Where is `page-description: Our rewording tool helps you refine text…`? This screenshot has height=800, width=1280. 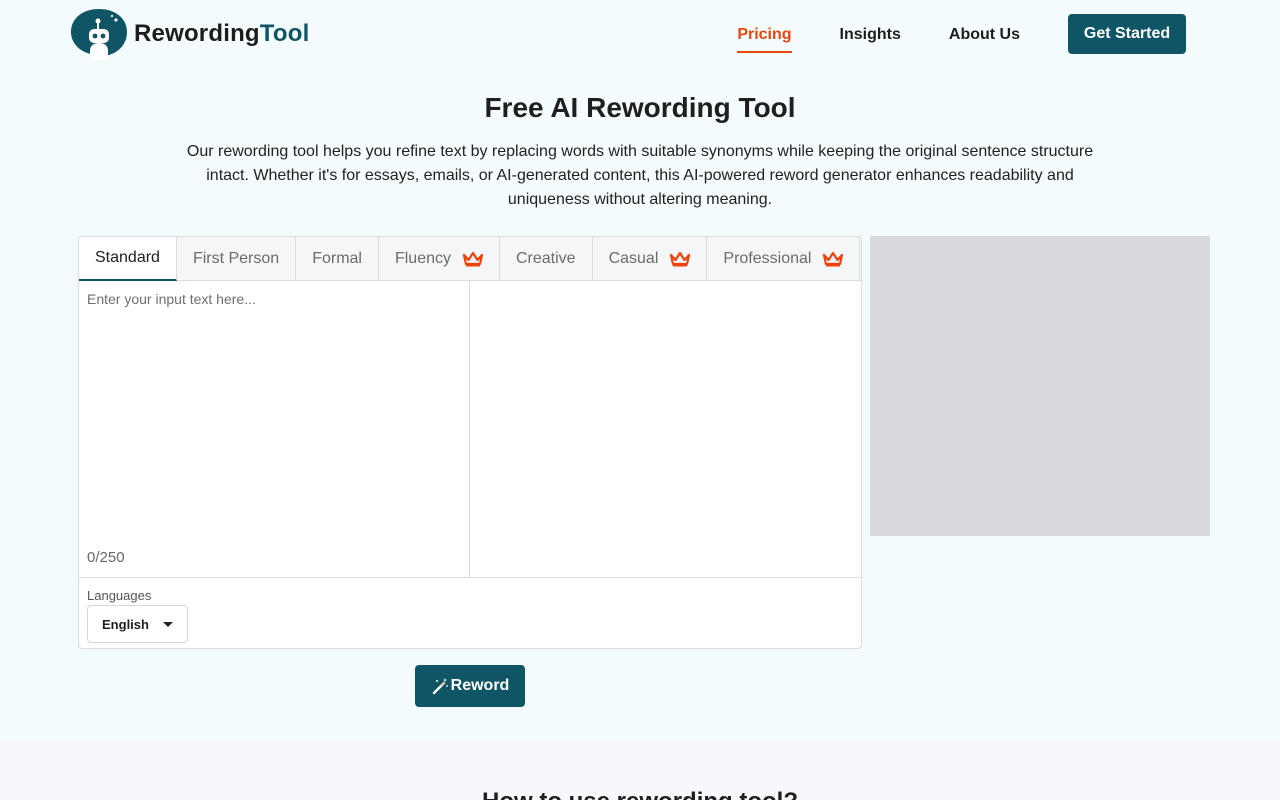 page-description: Our rewording tool helps you refine text… is located at coordinates (640, 175).